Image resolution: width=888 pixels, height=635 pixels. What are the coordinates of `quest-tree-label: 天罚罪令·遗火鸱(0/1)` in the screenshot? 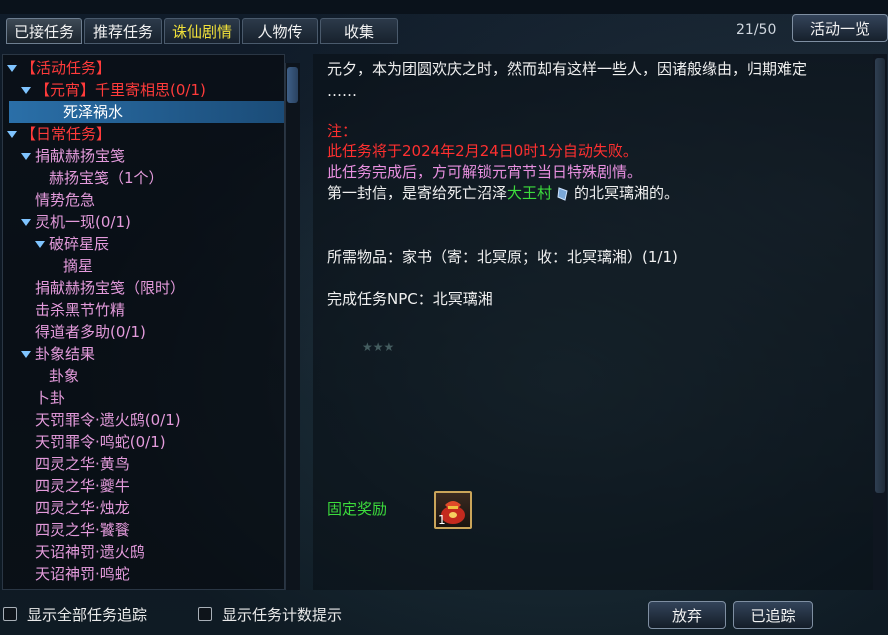 It's located at (108, 420).